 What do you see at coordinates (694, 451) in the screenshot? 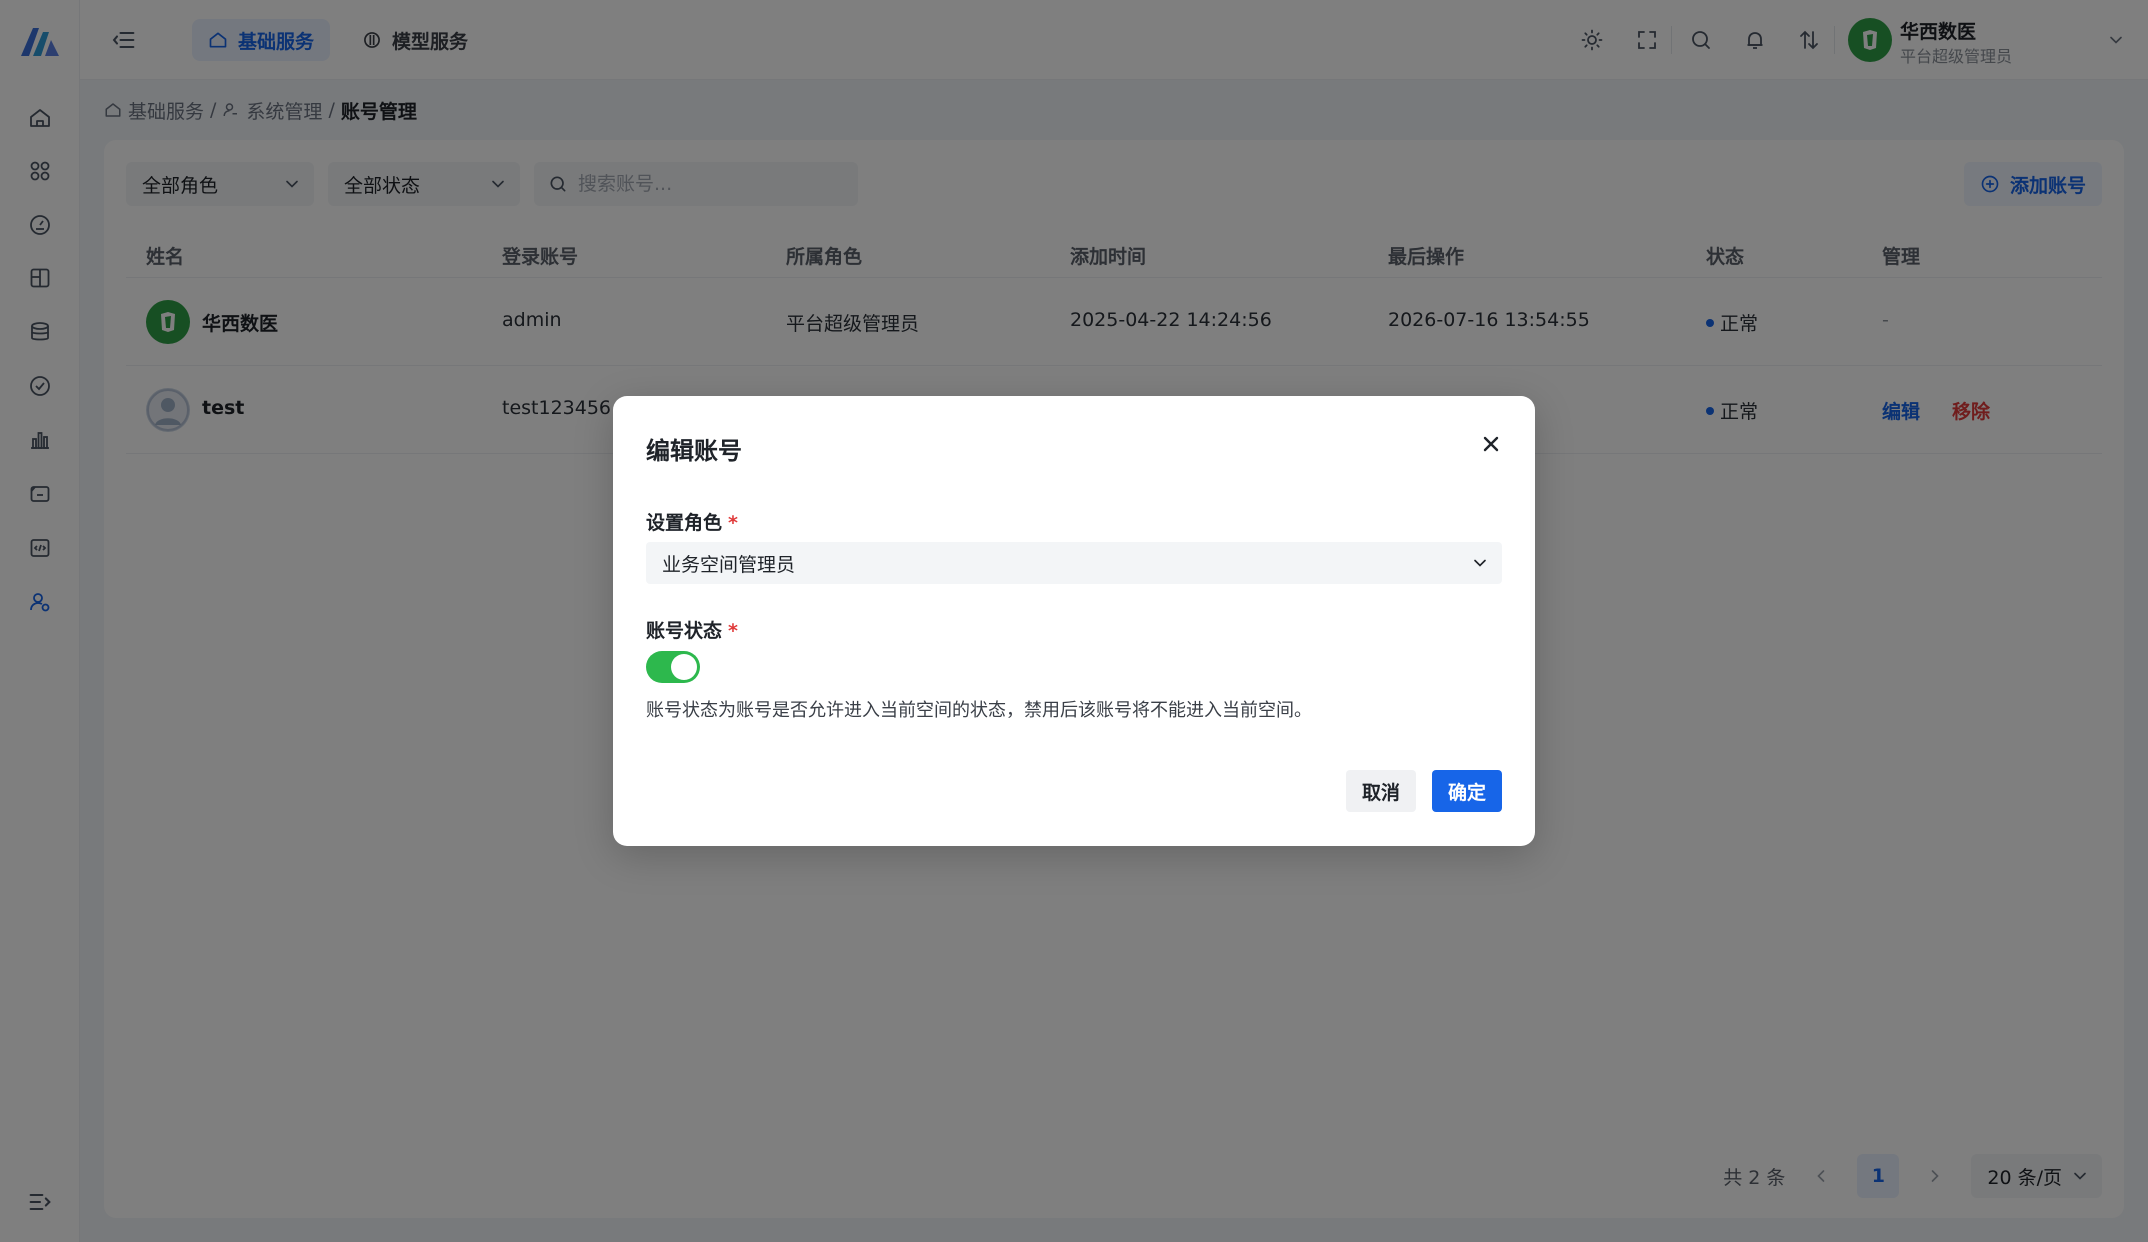
I see `dialog-title: 编辑账号` at bounding box center [694, 451].